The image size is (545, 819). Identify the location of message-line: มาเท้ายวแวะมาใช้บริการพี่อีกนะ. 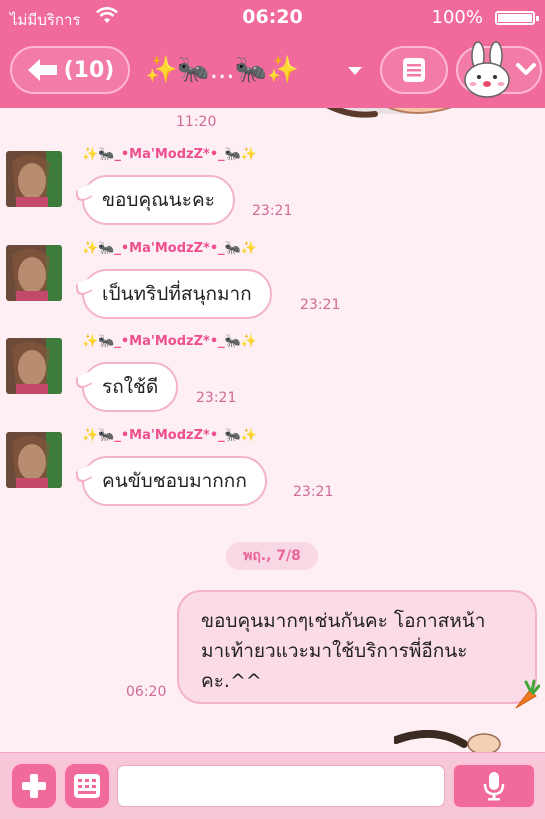
(334, 651).